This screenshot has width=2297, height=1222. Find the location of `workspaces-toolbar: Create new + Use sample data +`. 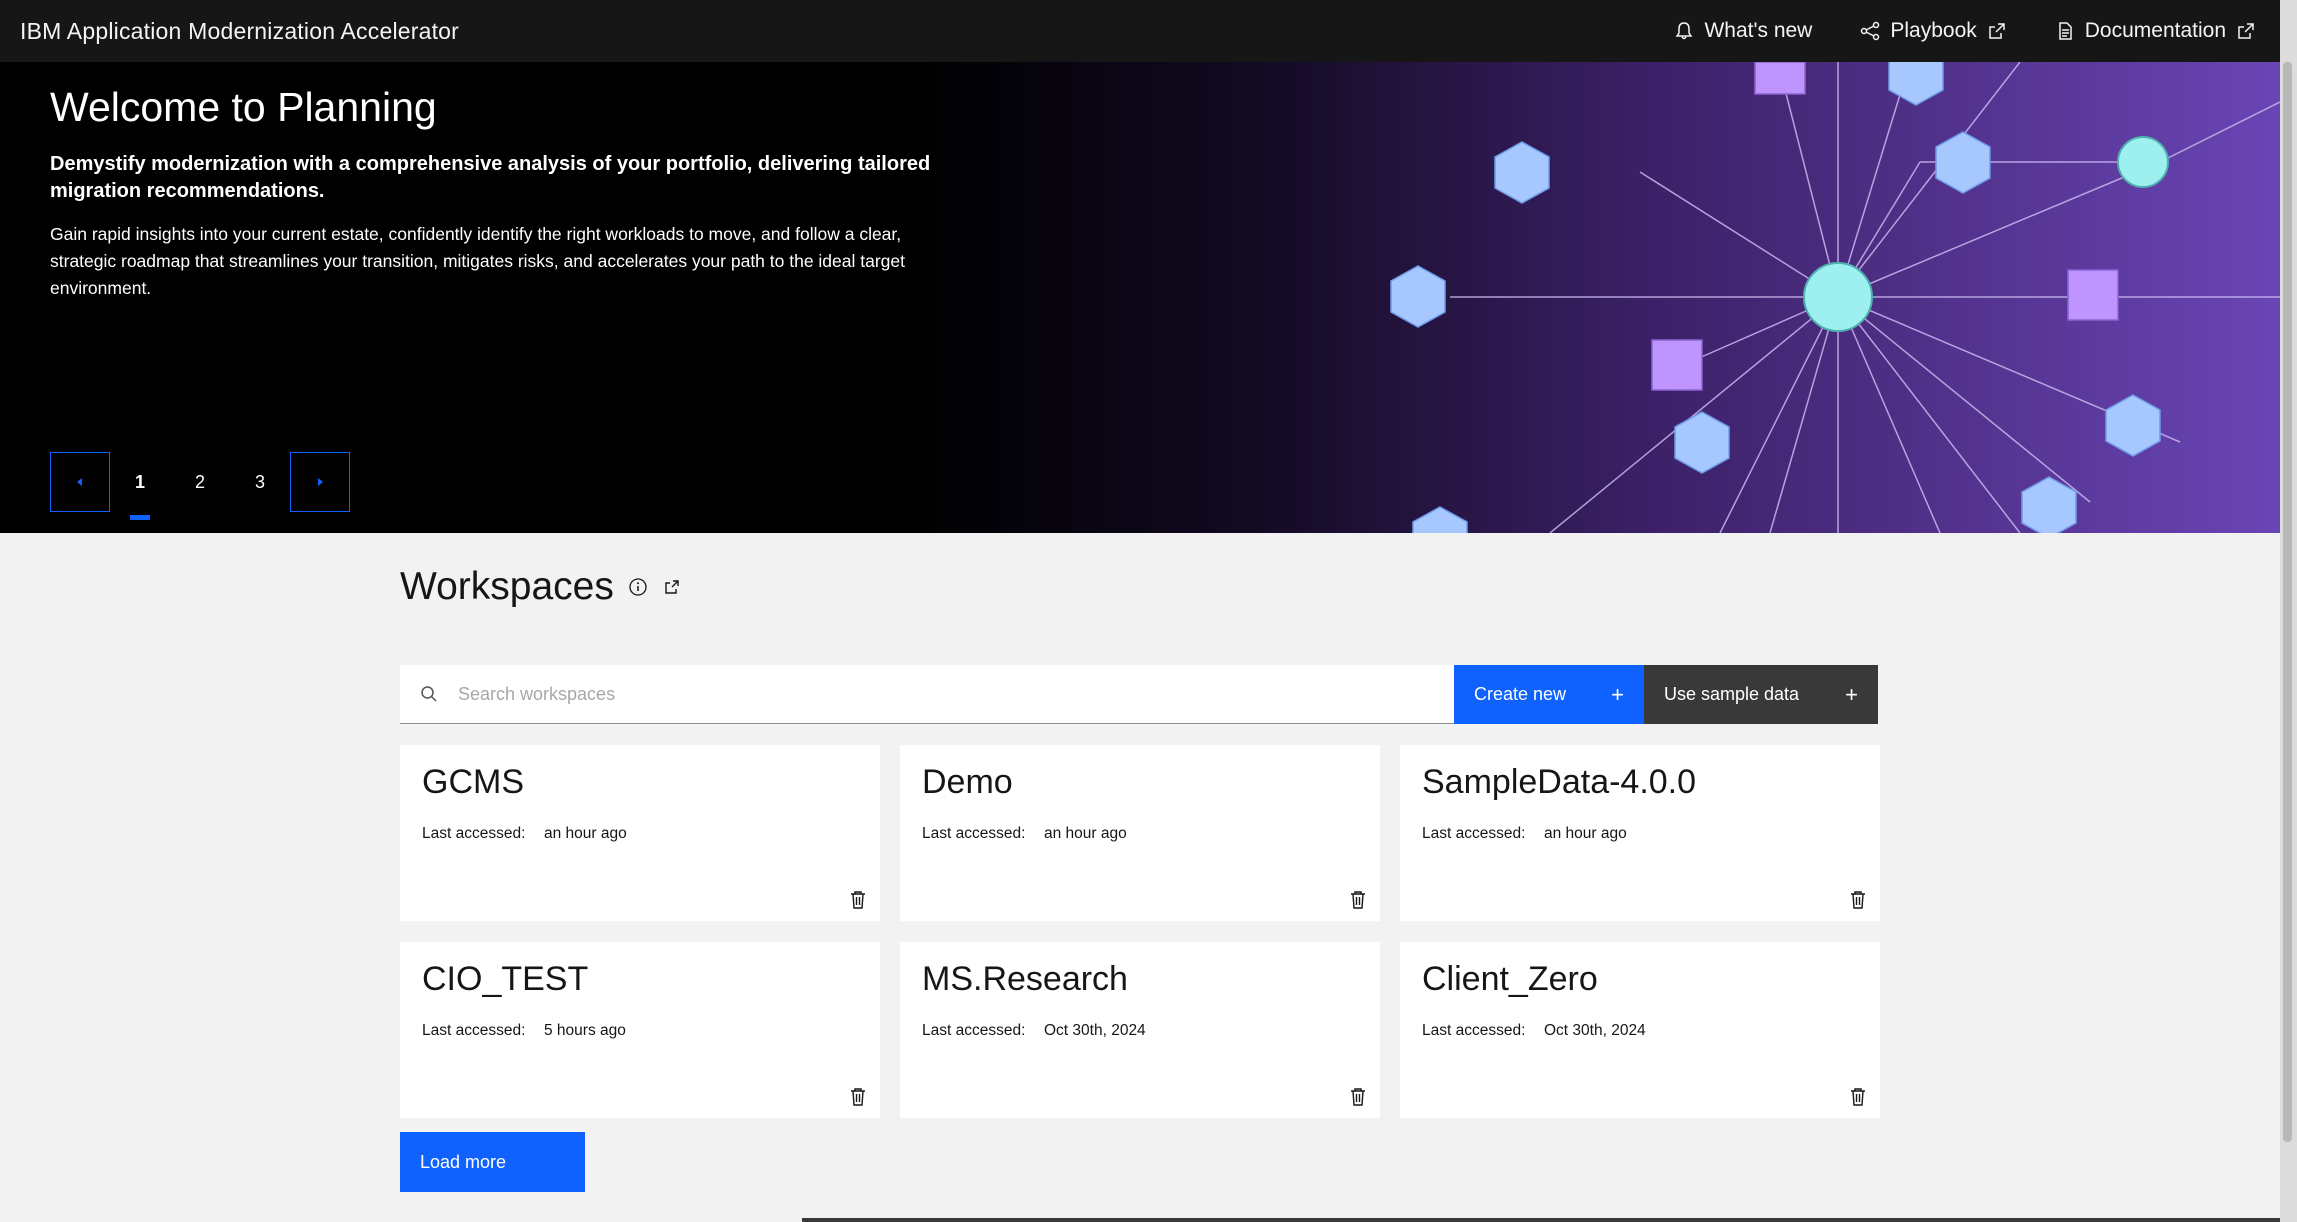

workspaces-toolbar: Create new + Use sample data + is located at coordinates (1139, 694).